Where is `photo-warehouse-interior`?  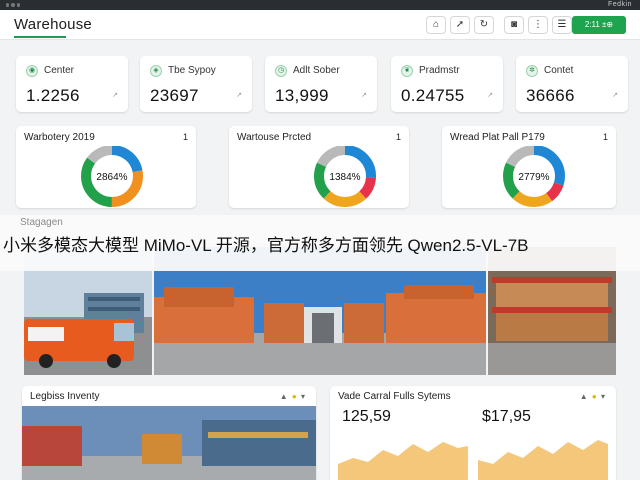
photo-warehouse-interior is located at coordinates (169, 443).